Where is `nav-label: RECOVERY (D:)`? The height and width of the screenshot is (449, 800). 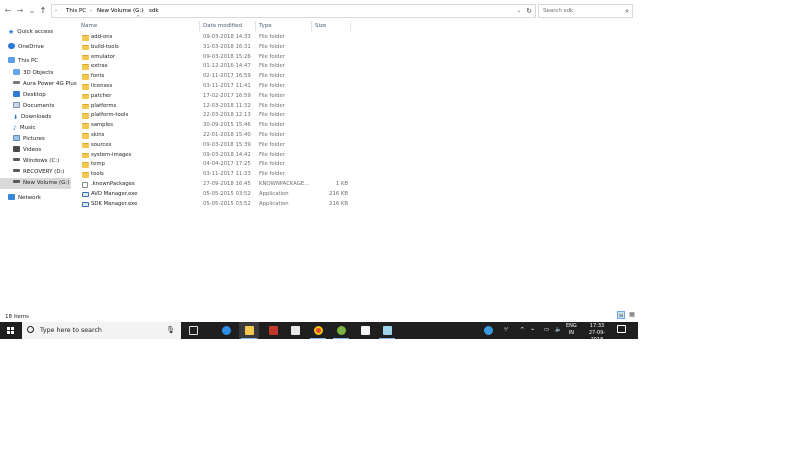
nav-label: RECOVERY (D:) is located at coordinates (44, 172).